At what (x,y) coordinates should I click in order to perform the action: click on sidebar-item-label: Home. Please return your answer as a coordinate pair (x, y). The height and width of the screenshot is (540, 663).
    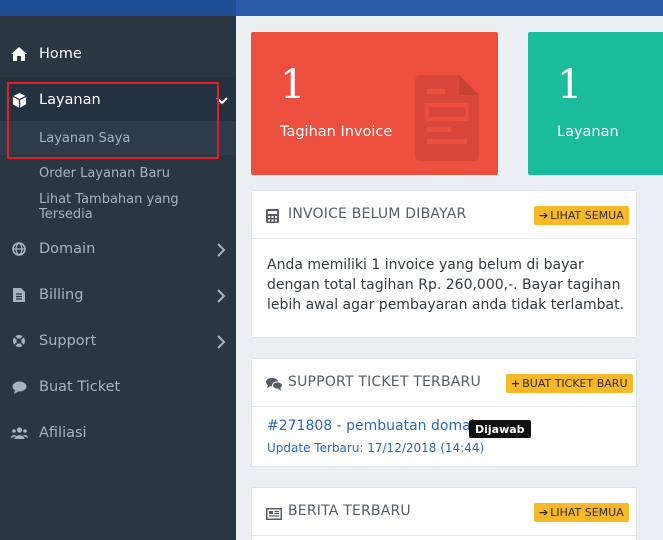
    Looking at the image, I should click on (60, 54).